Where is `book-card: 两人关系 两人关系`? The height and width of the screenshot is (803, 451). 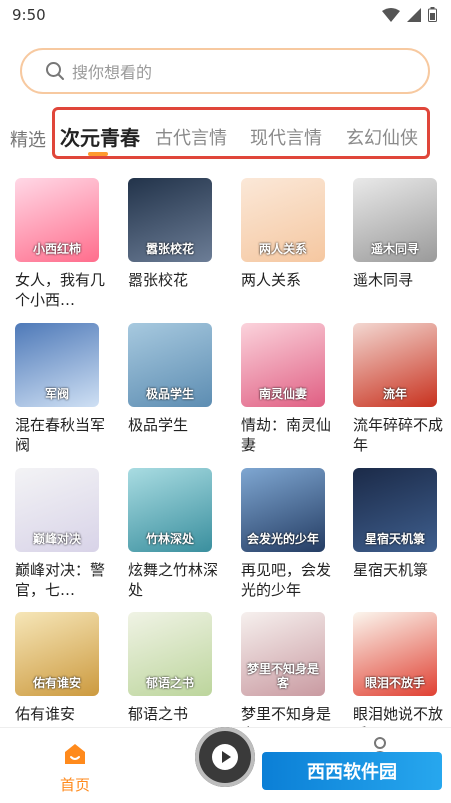 book-card: 两人关系 两人关系 is located at coordinates (291, 234).